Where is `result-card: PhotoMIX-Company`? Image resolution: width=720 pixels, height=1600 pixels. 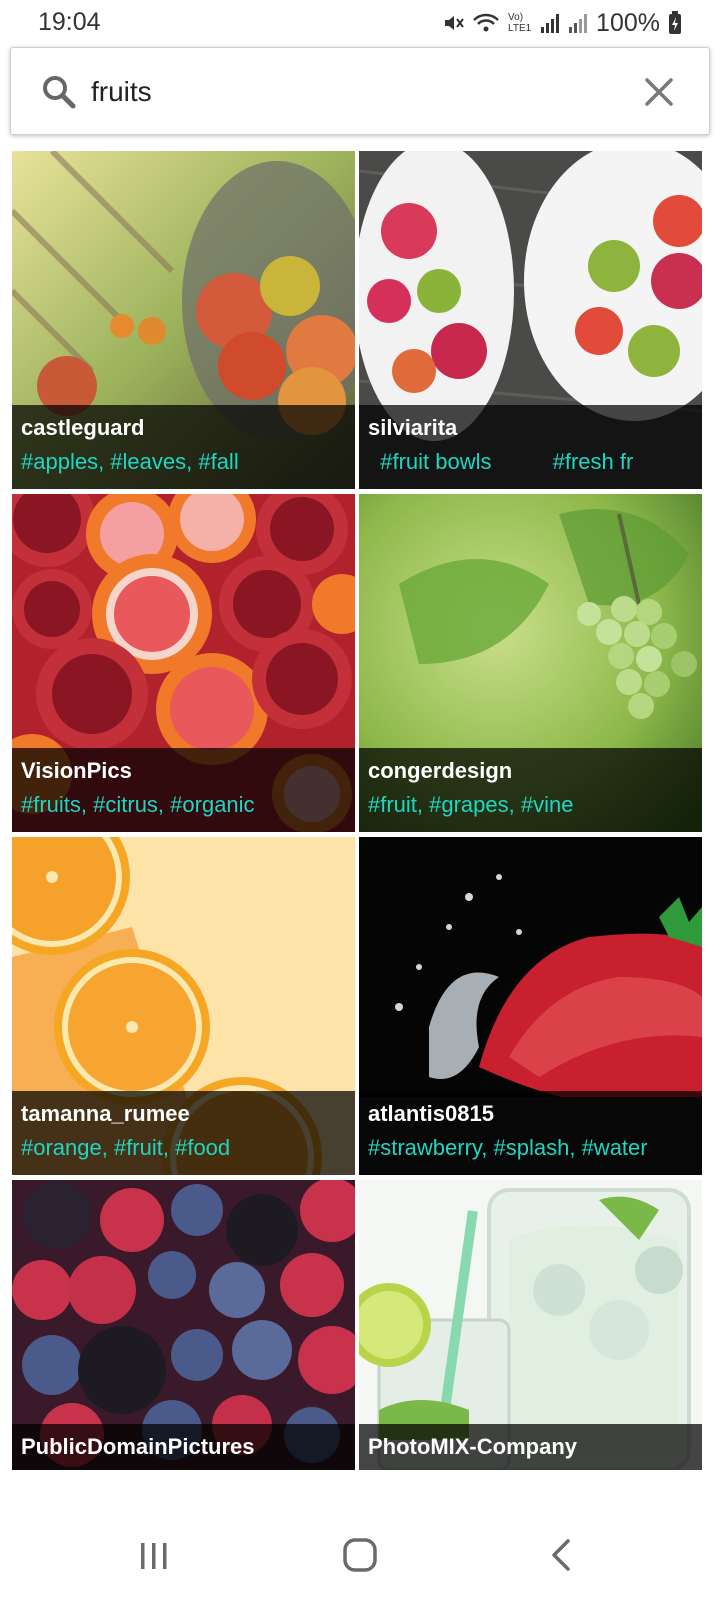
result-card: PhotoMIX-Company is located at coordinates (530, 1325).